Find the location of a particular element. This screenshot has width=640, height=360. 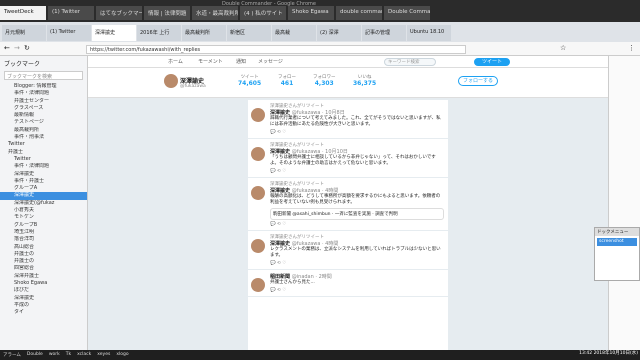

bookmark-item: 深澤諭史(@fukaz is located at coordinates (43, 203).